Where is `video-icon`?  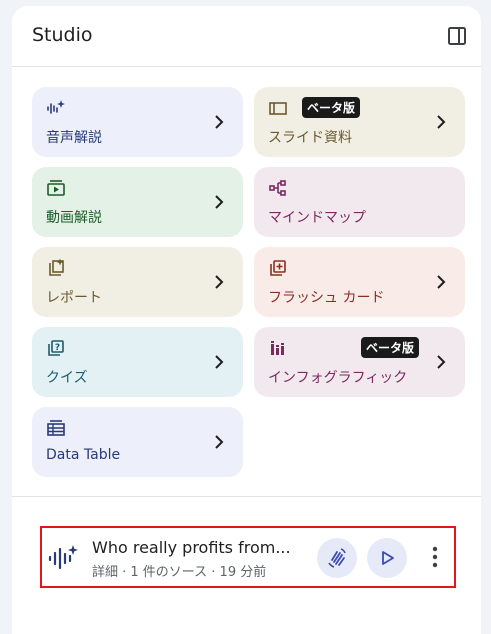 video-icon is located at coordinates (56, 188).